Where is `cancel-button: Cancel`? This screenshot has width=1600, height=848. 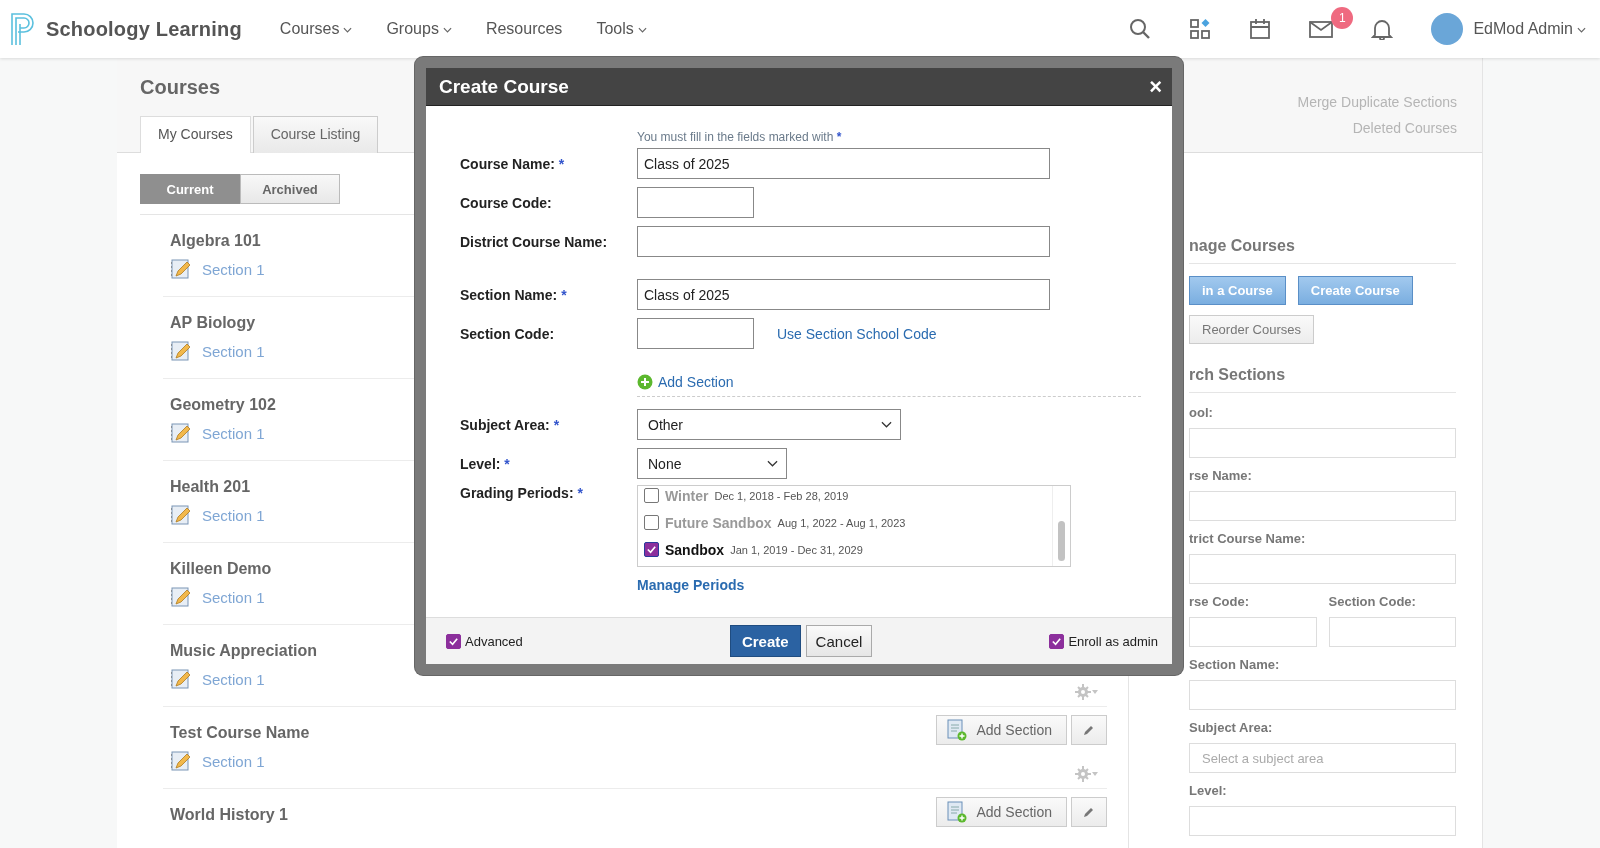 cancel-button: Cancel is located at coordinates (839, 641).